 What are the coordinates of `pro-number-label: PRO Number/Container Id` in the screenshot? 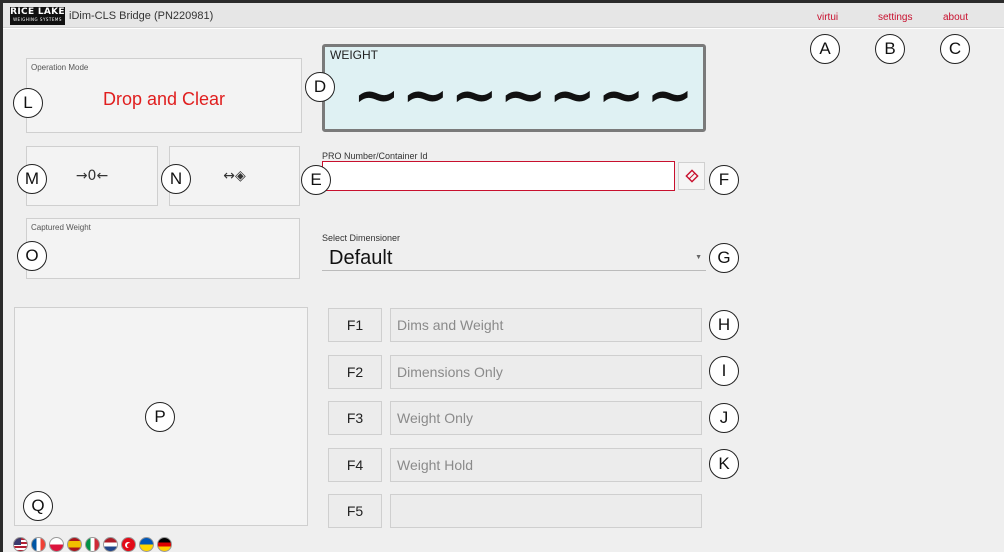 It's located at (375, 156).